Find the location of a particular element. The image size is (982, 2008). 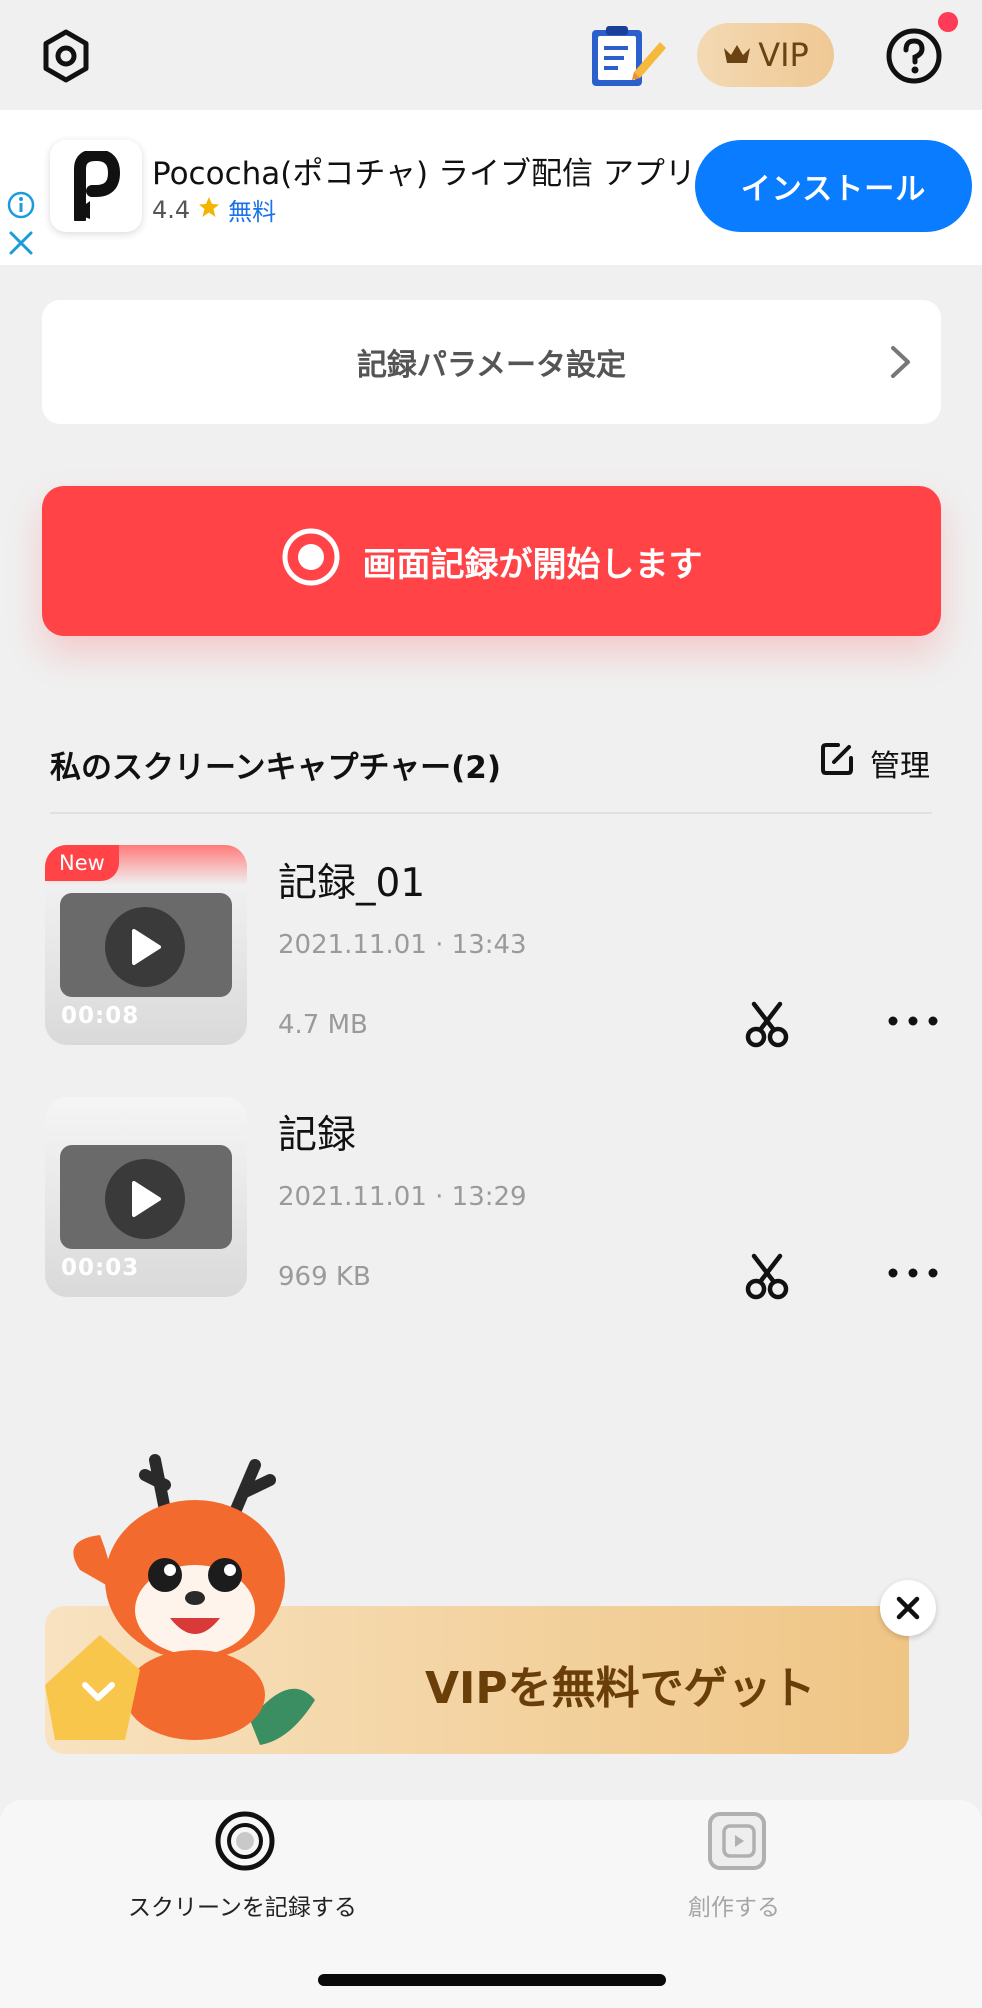

notification-dot is located at coordinates (948, 22).